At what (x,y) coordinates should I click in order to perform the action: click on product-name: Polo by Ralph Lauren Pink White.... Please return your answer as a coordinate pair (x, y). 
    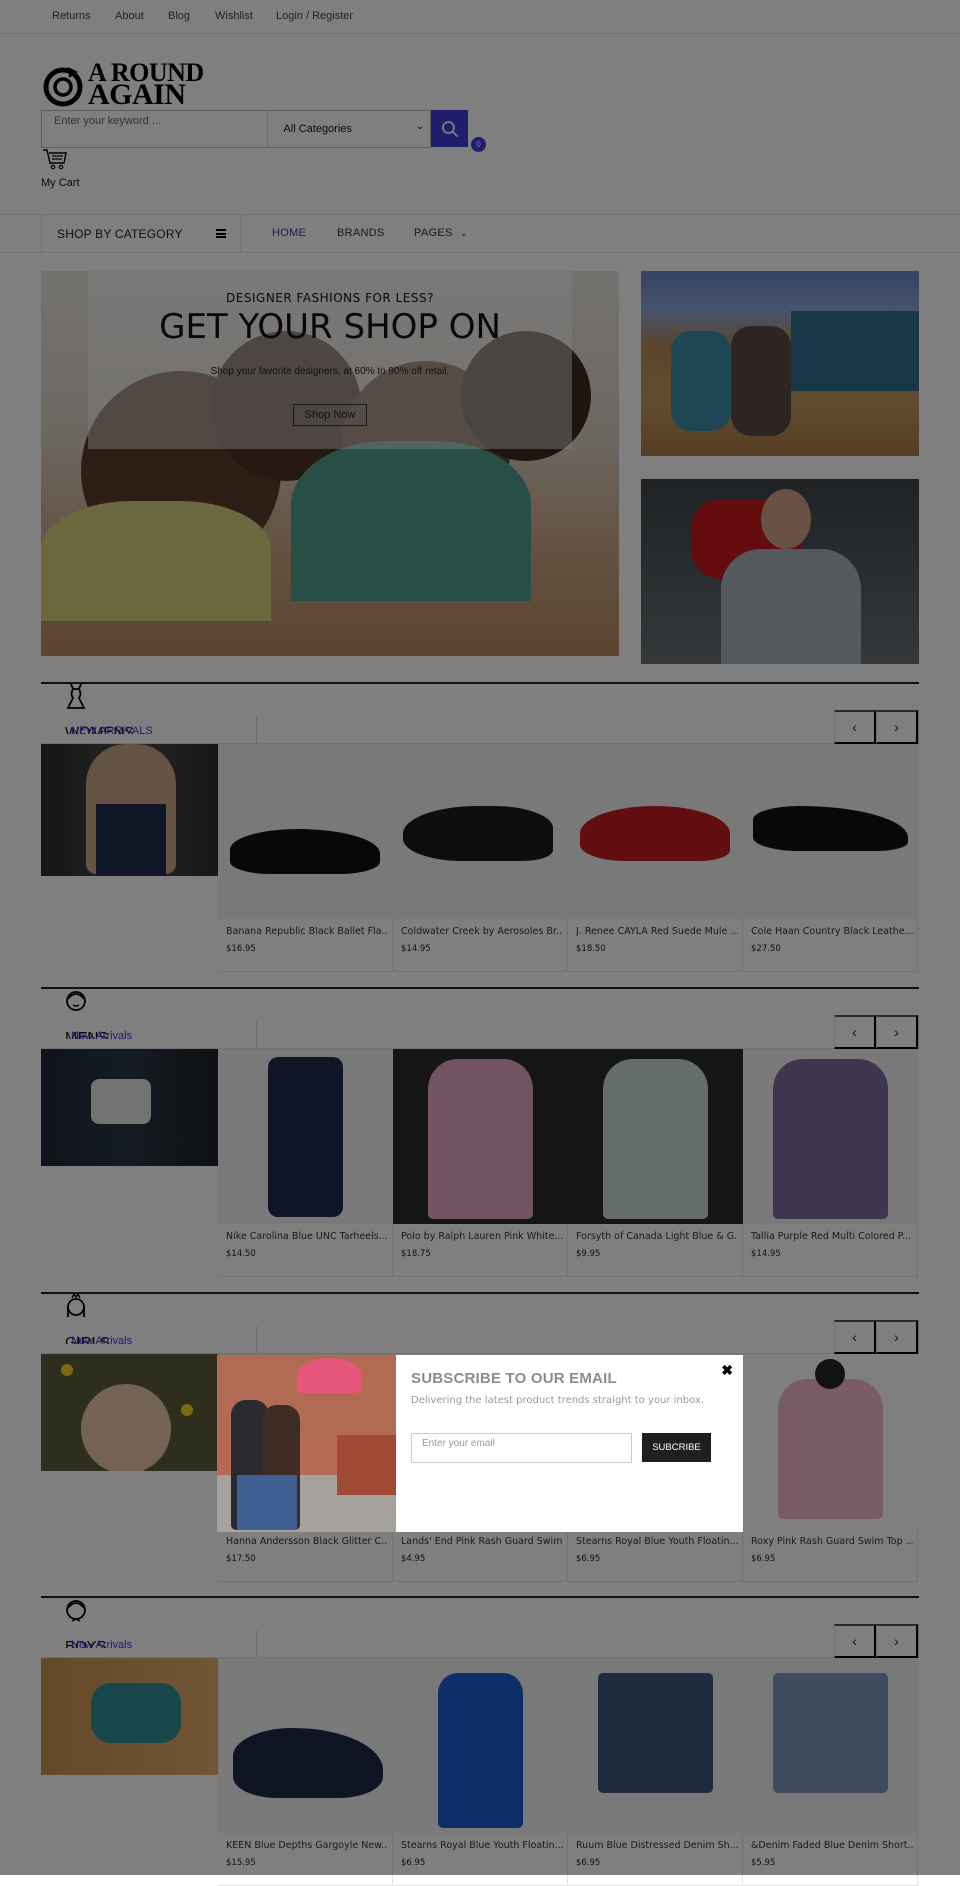
    Looking at the image, I should click on (482, 1236).